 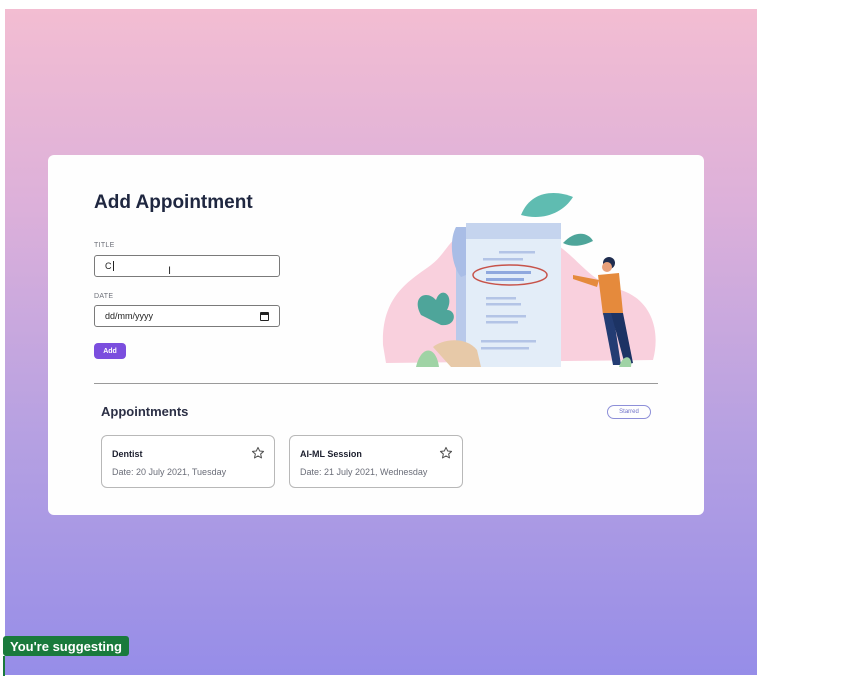 I want to click on date-label: DATE, so click(x=104, y=296).